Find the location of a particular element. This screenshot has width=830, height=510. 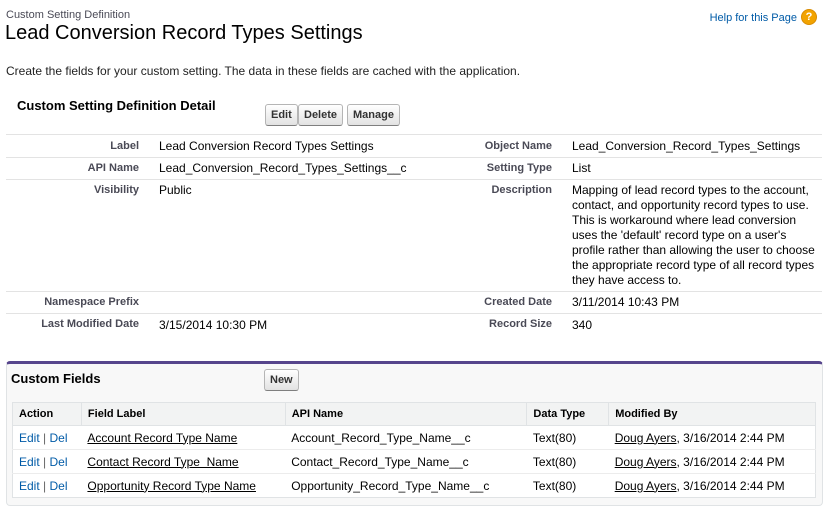

breadcrumb: Custom Setting Definition is located at coordinates (68, 15).